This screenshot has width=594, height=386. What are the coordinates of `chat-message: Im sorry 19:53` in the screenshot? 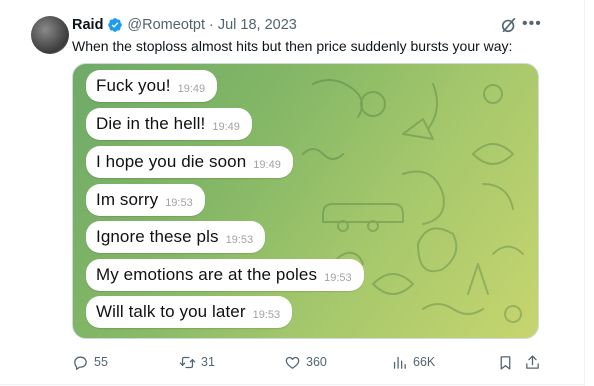 It's located at (145, 200).